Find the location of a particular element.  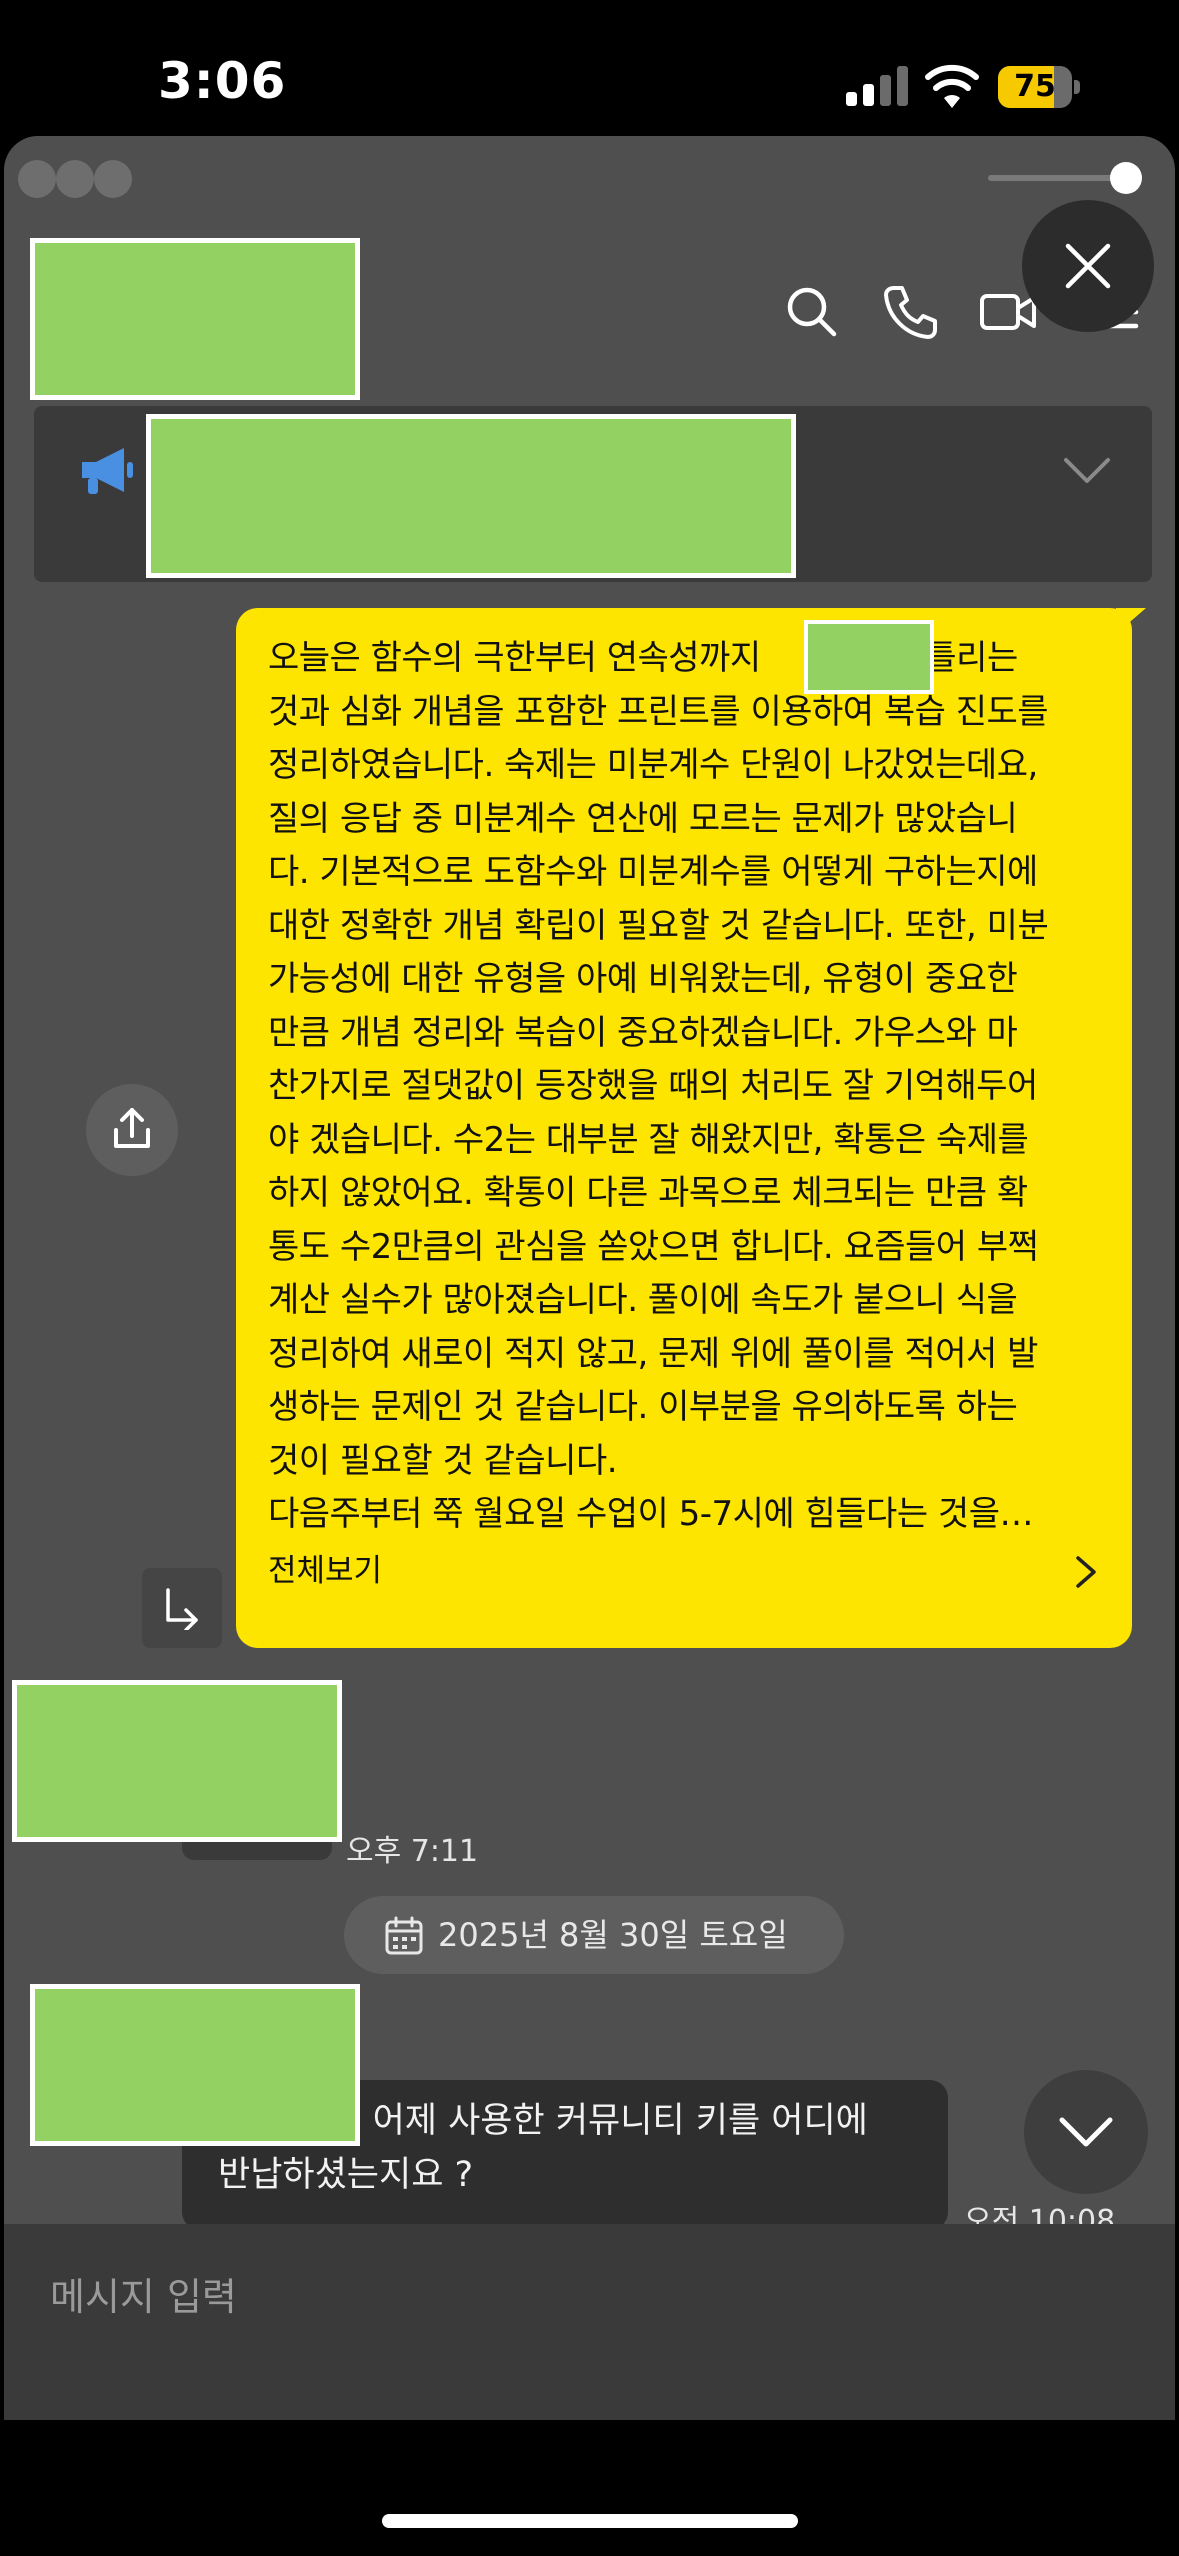

megaphone-icon is located at coordinates (107, 471).